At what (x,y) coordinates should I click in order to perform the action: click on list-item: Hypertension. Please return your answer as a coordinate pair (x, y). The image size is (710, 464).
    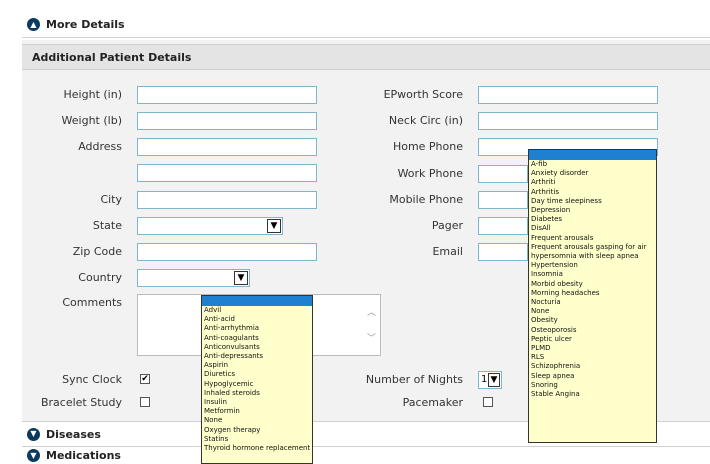
    Looking at the image, I should click on (592, 265).